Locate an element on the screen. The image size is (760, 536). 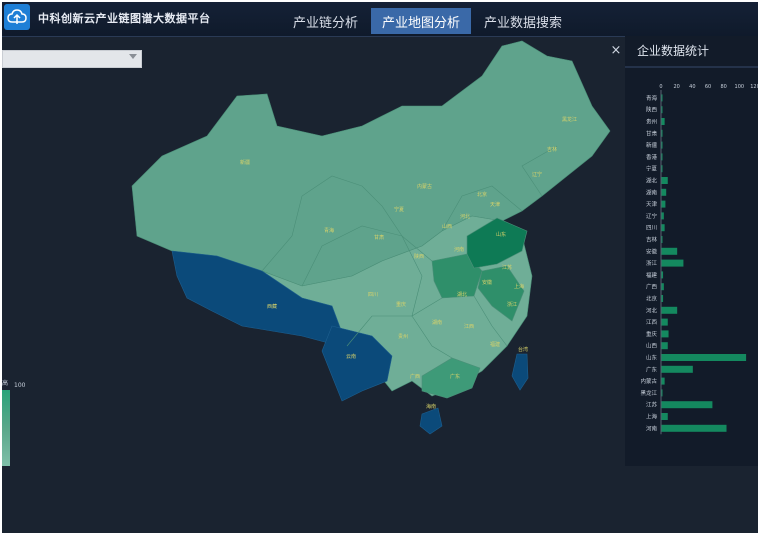
y-category-label: 北京 is located at coordinates (652, 299).